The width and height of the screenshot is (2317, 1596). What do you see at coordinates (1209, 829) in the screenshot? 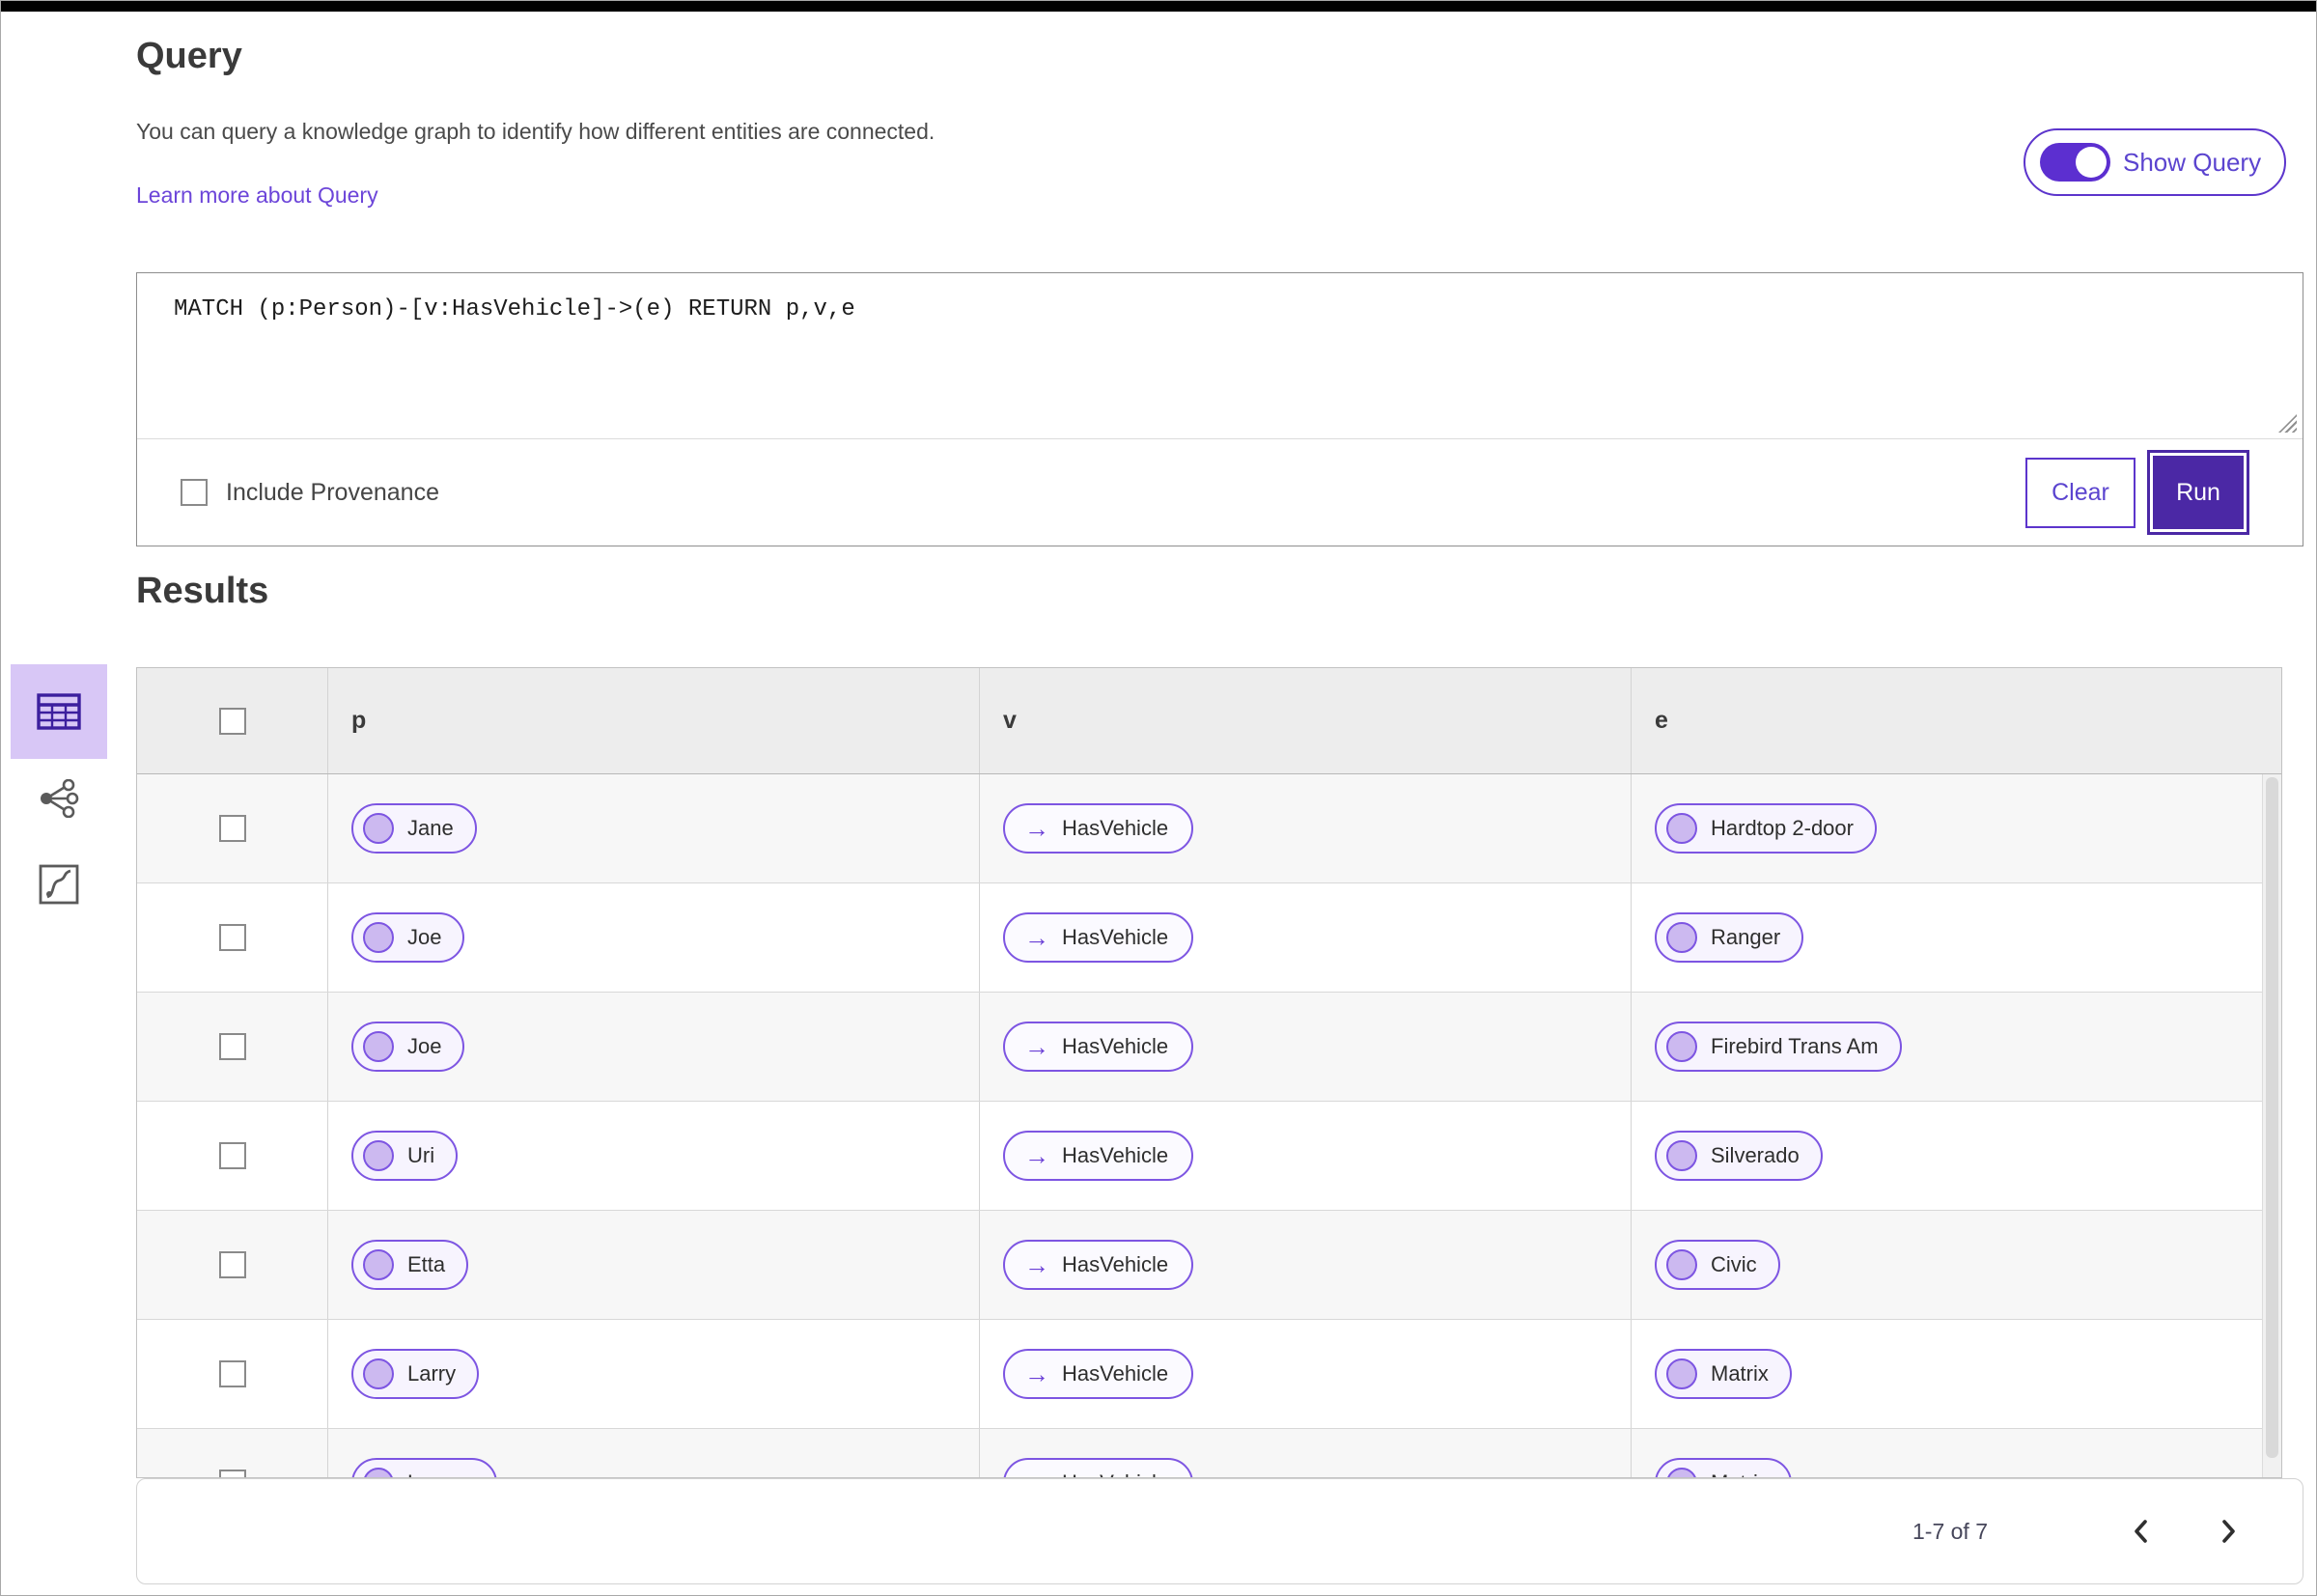
I see `table-row: Jane → HasVehicle Hardtop 2-door` at bounding box center [1209, 829].